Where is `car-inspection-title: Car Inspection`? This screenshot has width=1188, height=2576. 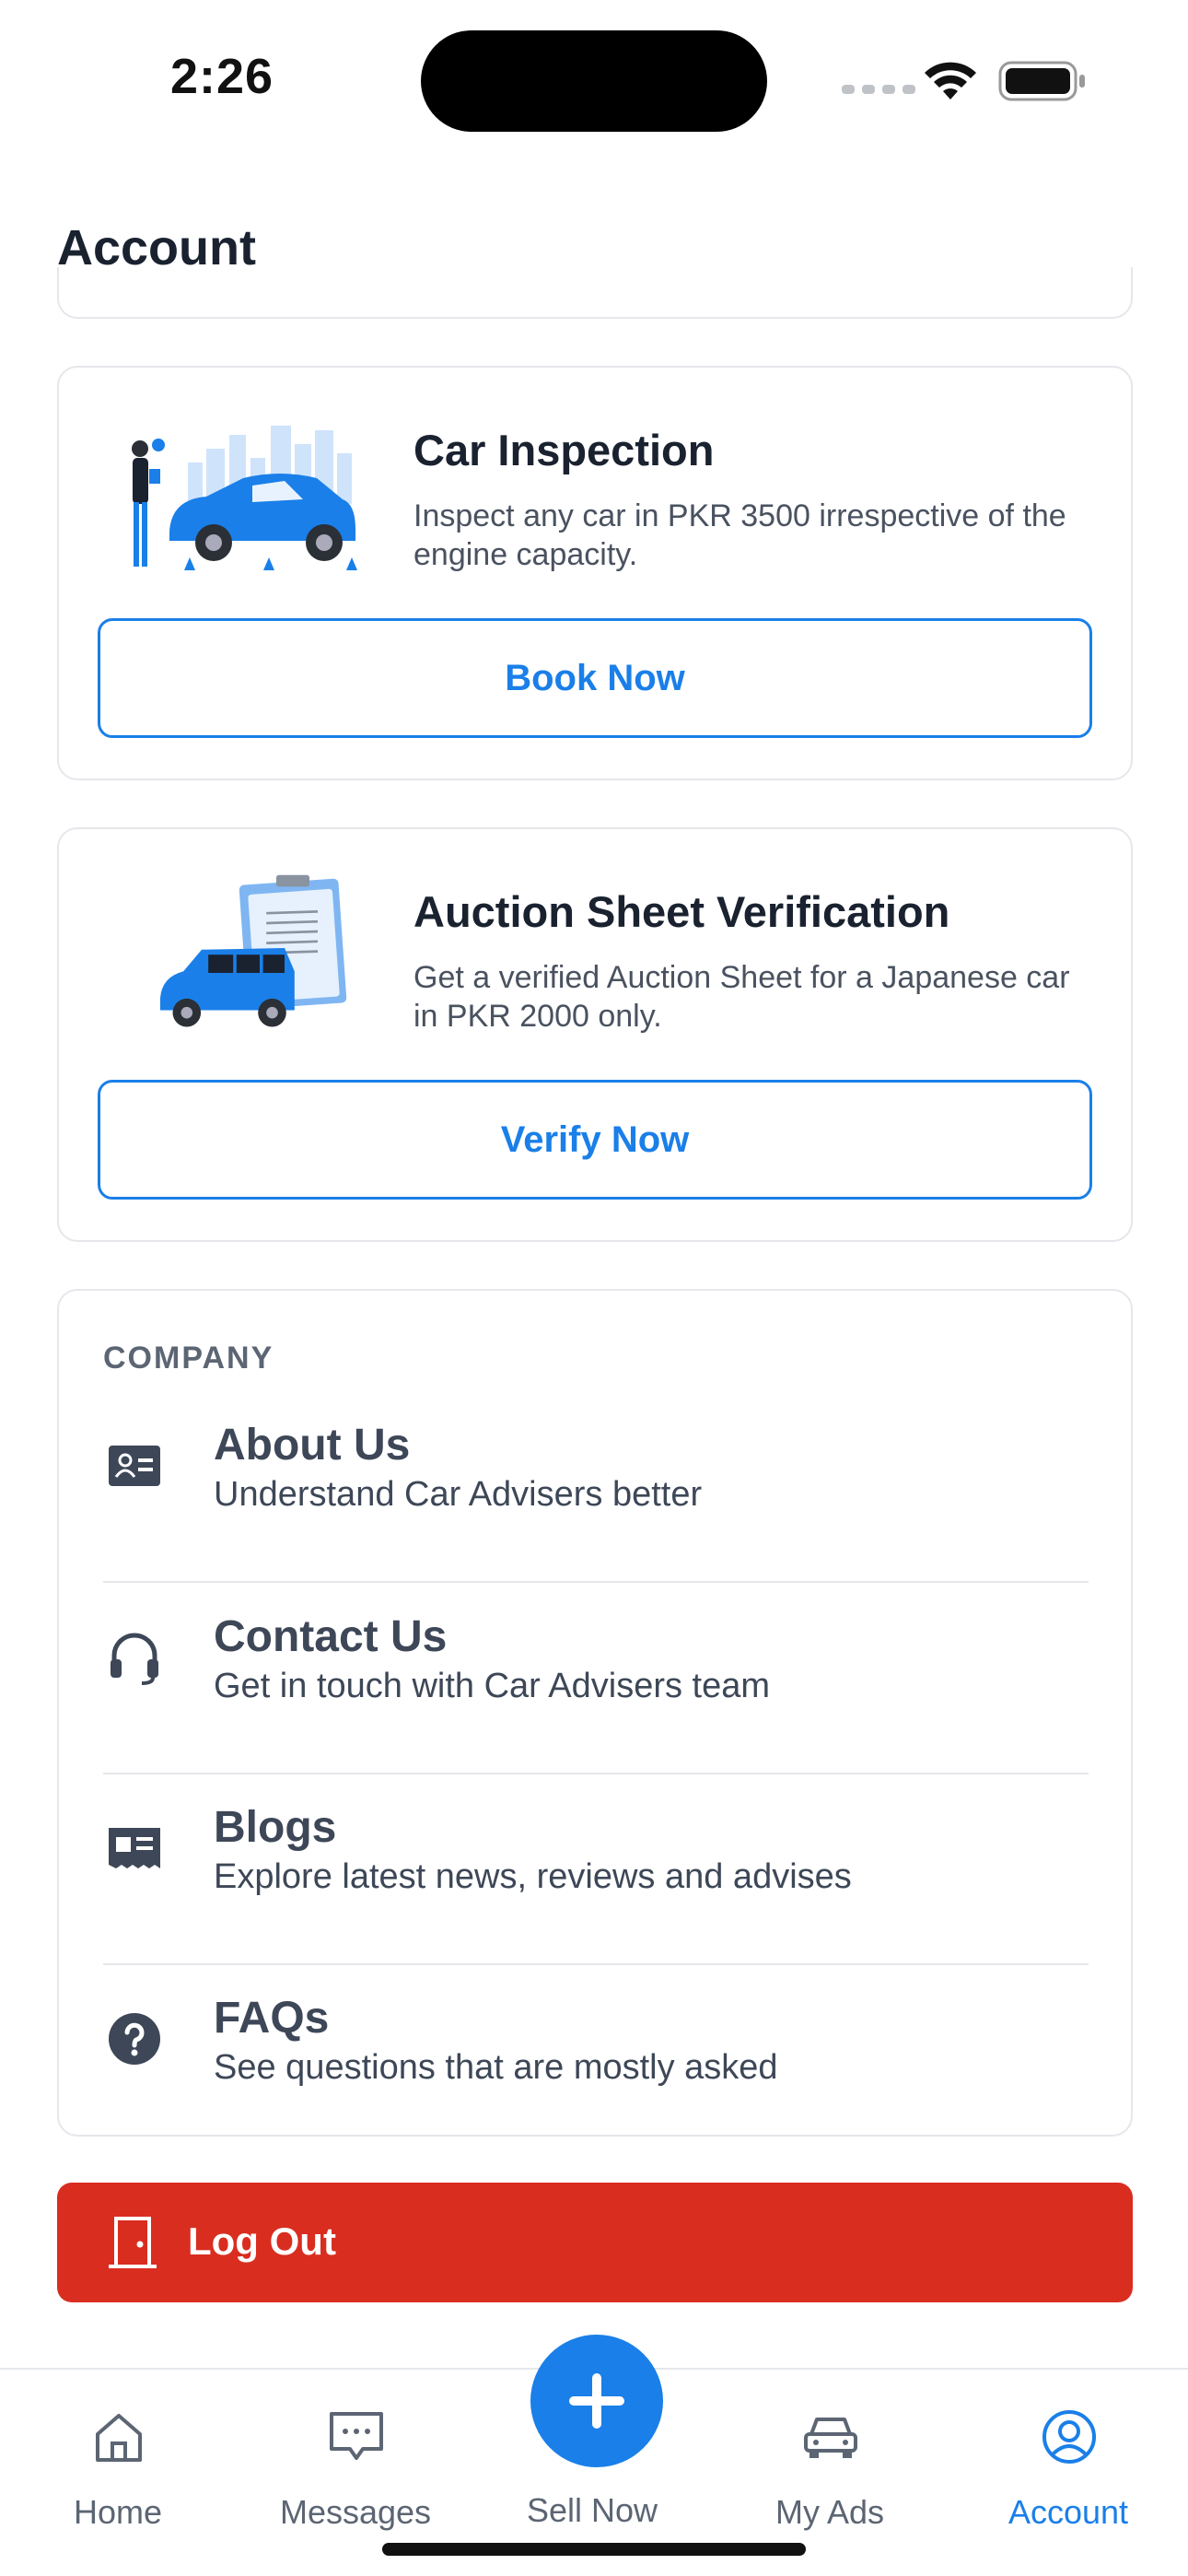
car-inspection-title: Car Inspection is located at coordinates (564, 450).